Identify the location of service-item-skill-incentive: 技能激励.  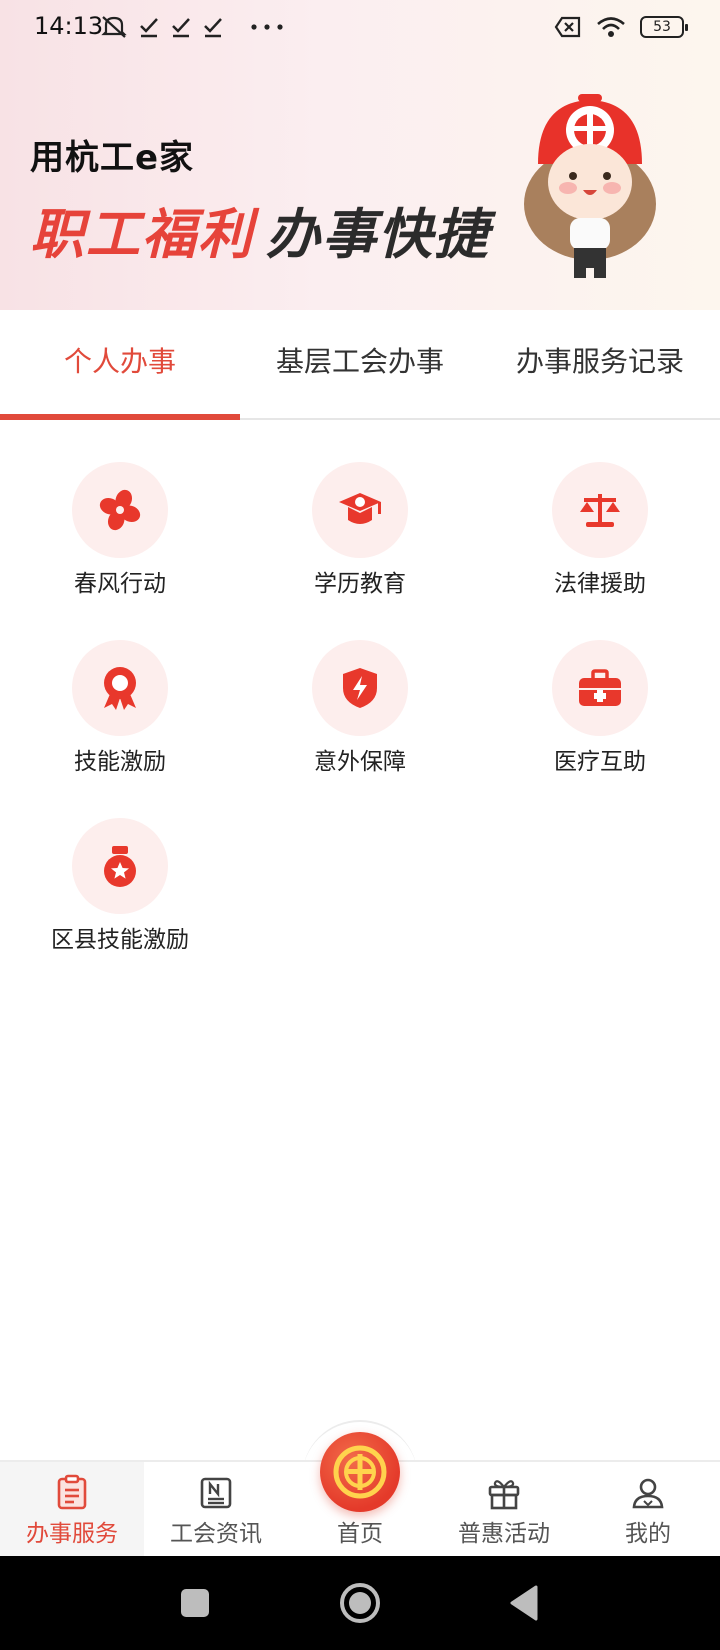
(120, 708).